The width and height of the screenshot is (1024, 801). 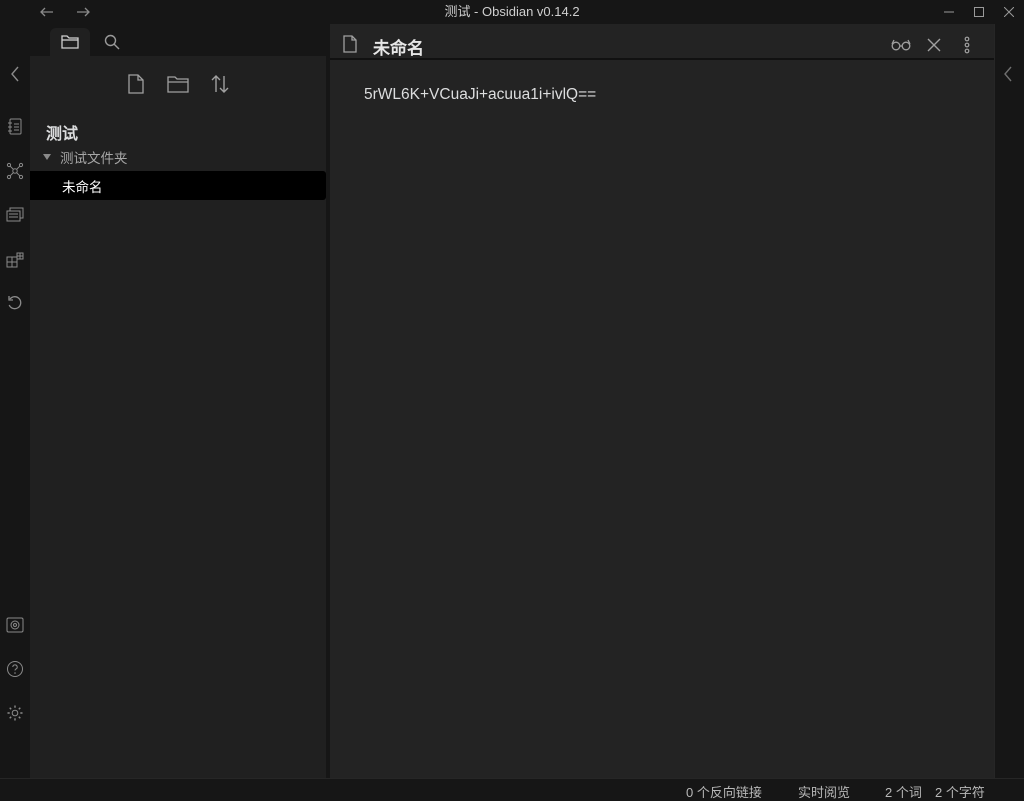 What do you see at coordinates (662, 44) in the screenshot?
I see `view-header: 未命名` at bounding box center [662, 44].